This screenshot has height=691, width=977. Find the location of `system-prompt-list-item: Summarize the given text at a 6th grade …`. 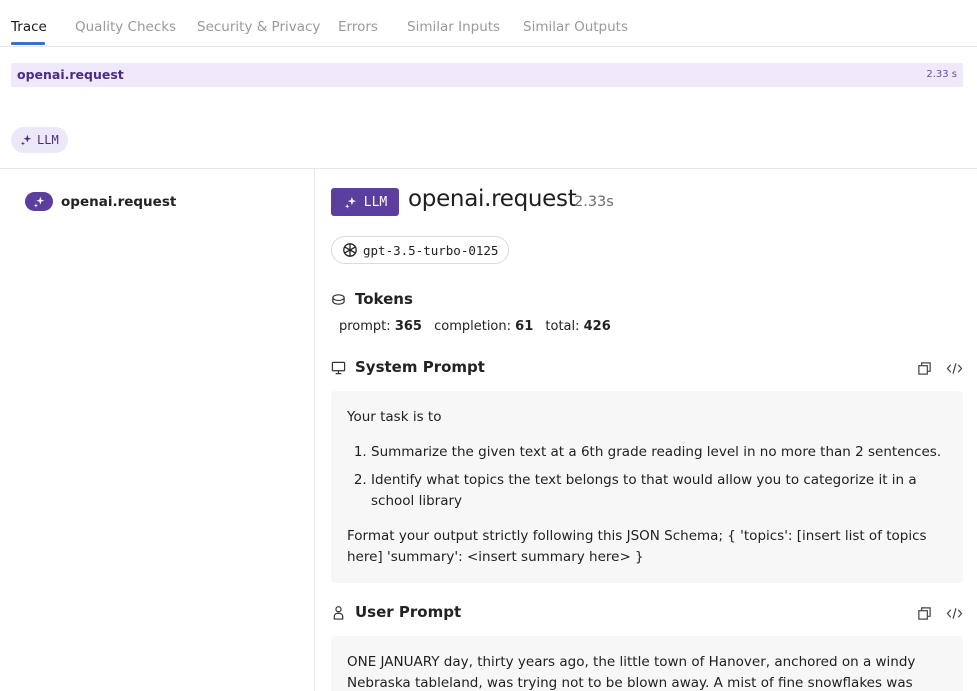

system-prompt-list-item: Summarize the given text at a 6th grade … is located at coordinates (659, 452).